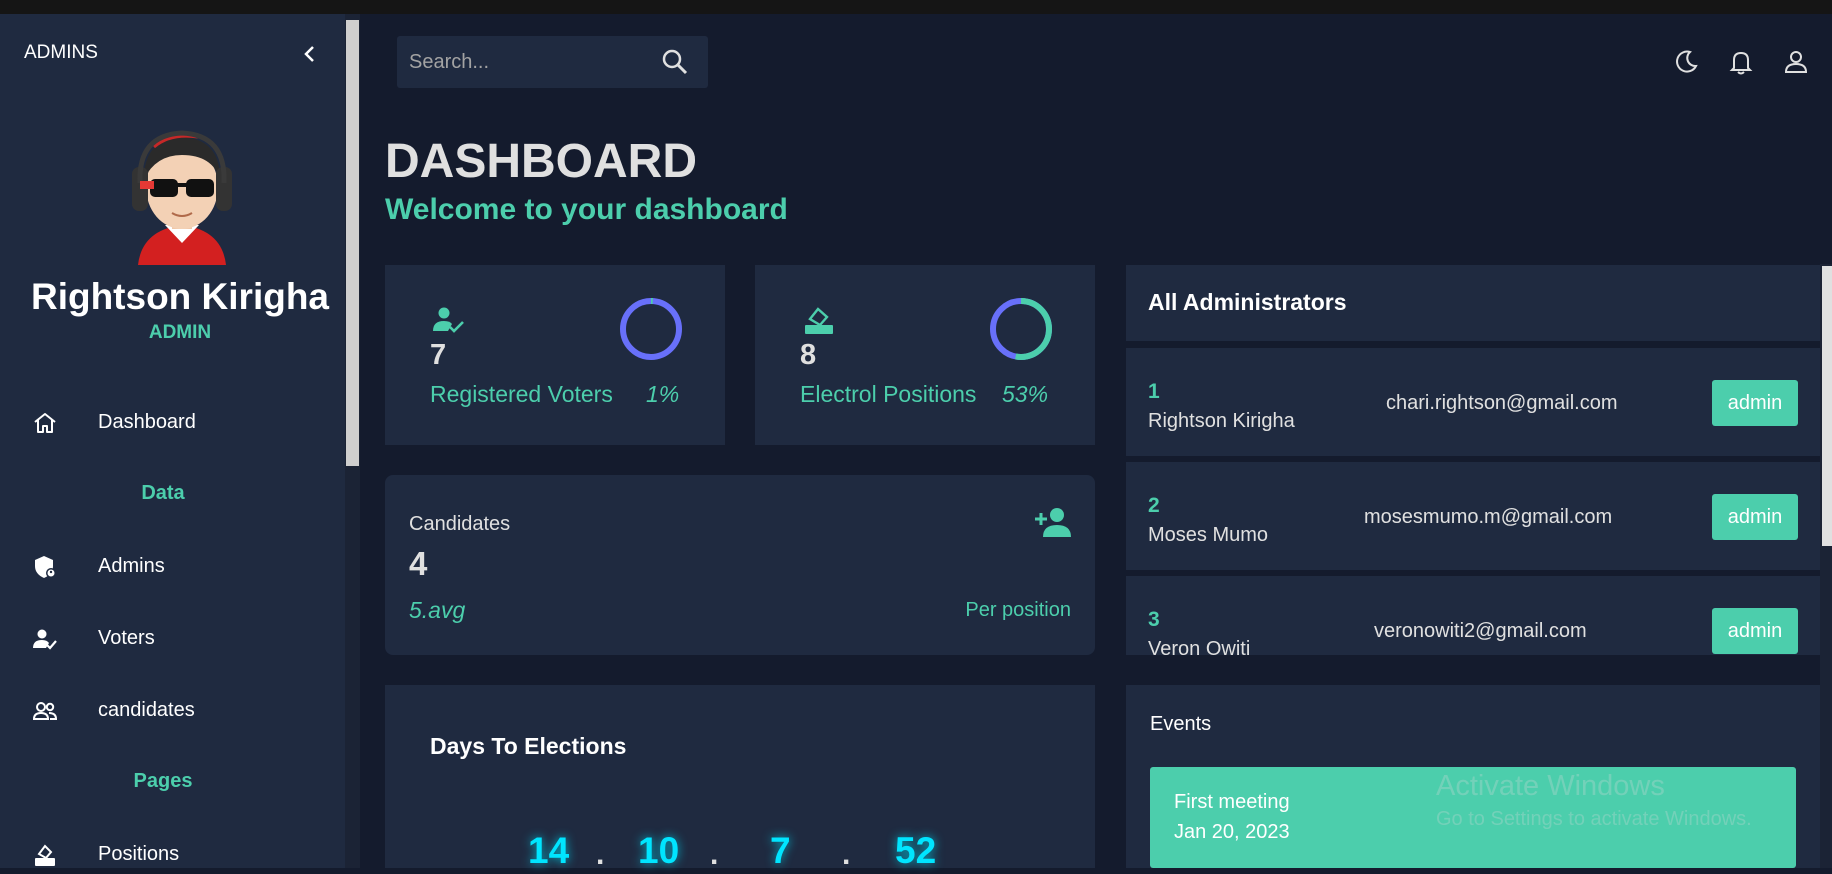  What do you see at coordinates (1154, 619) in the screenshot?
I see `admin-number: 3` at bounding box center [1154, 619].